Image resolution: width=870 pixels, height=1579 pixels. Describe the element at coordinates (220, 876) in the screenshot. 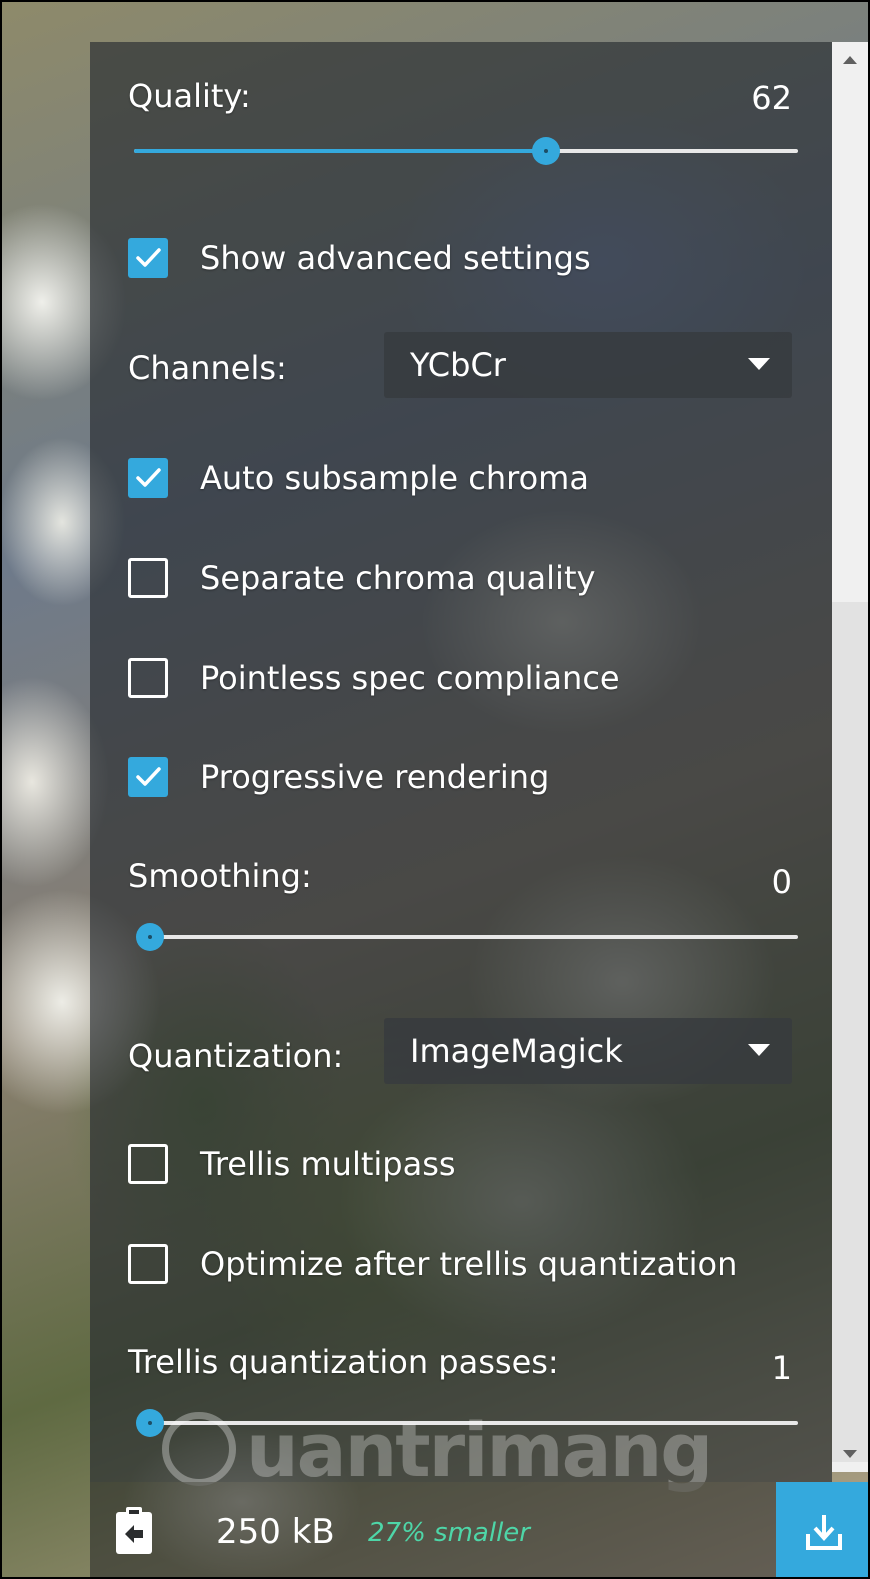

I see `smoothing-label: Smoothing:` at that location.